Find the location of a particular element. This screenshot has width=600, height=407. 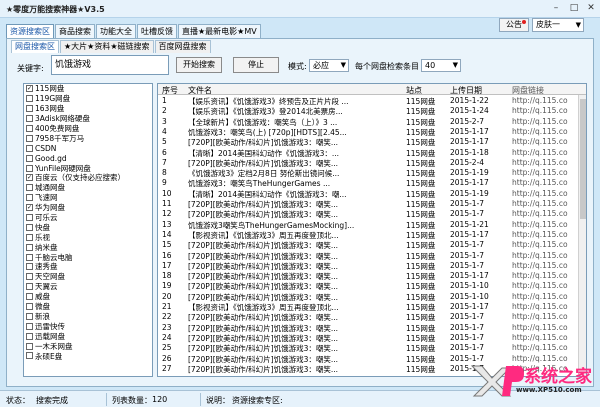

site-item: 7958千军万马 is located at coordinates (88, 138).